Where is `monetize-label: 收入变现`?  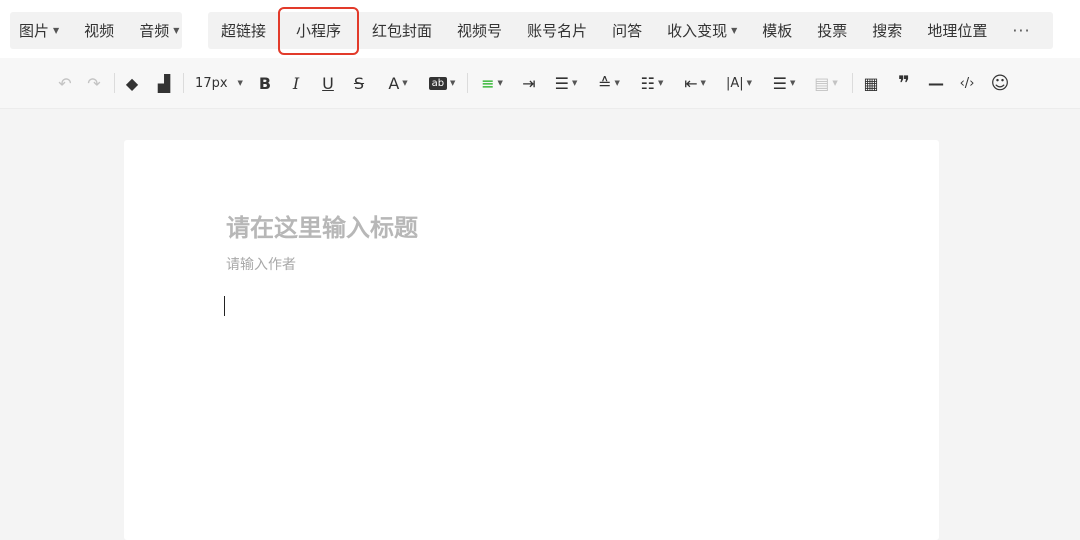 monetize-label: 收入变现 is located at coordinates (697, 31).